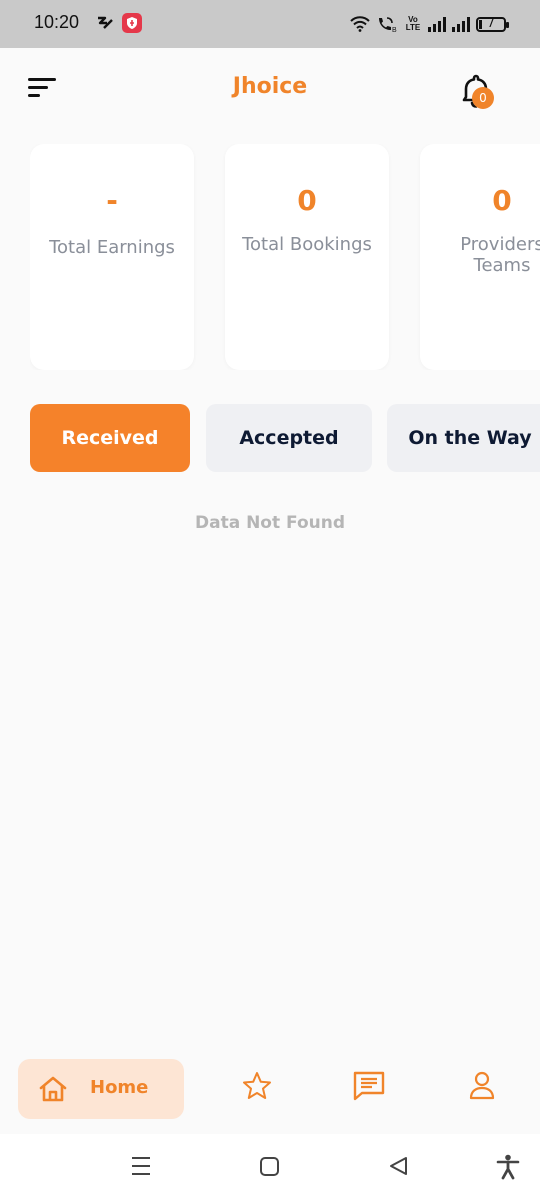 The image size is (540, 1200). Describe the element at coordinates (53, 1089) in the screenshot. I see `home-icon` at that location.